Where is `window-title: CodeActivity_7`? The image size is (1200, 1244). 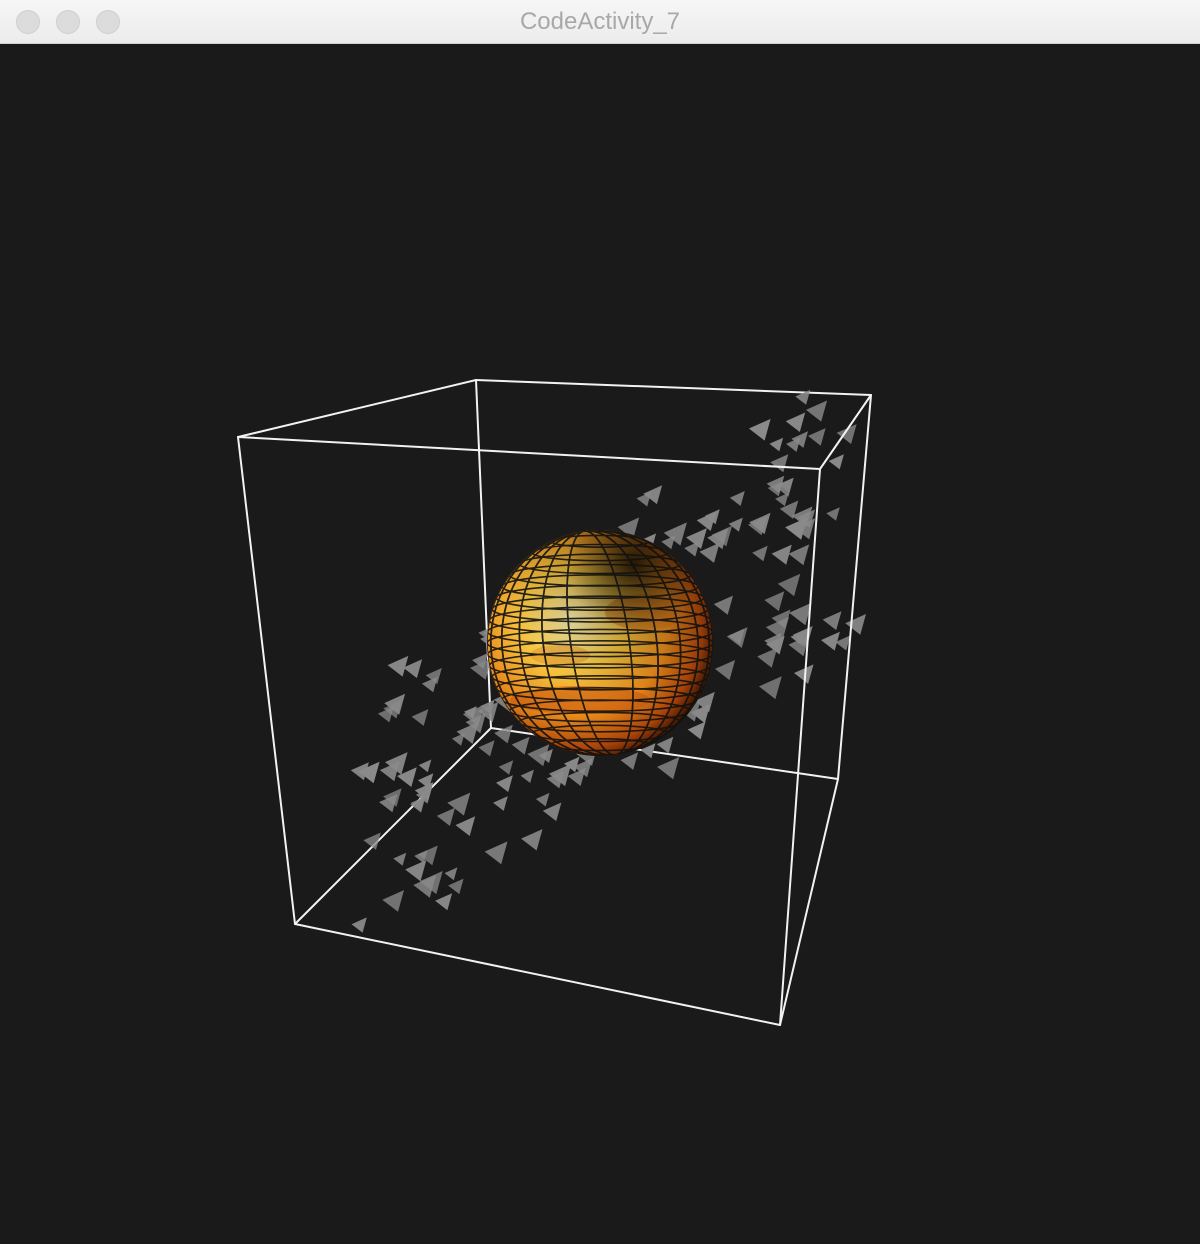 window-title: CodeActivity_7 is located at coordinates (600, 21).